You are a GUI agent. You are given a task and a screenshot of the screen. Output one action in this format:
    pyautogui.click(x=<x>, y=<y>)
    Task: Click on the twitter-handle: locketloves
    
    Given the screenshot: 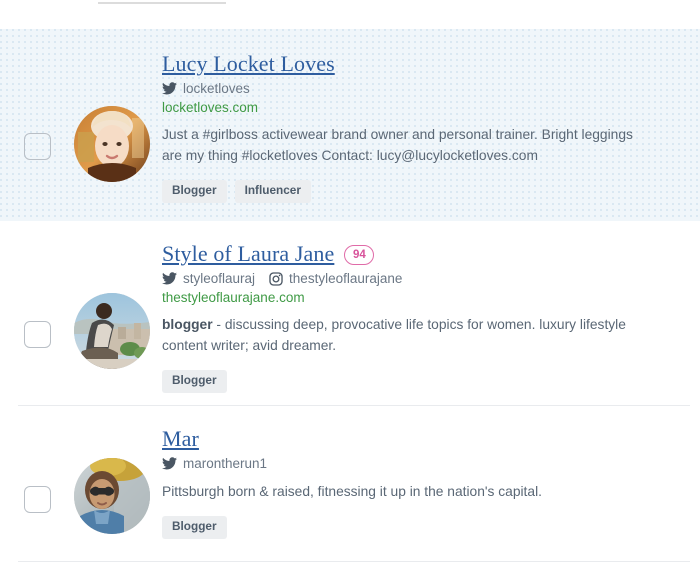 What is the action you would take?
    pyautogui.click(x=206, y=88)
    